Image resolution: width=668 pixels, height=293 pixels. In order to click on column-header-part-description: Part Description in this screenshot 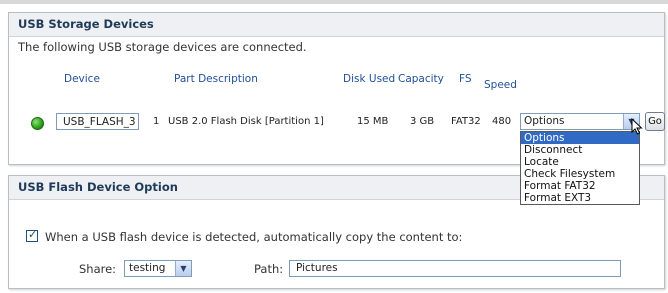, I will do `click(216, 79)`.